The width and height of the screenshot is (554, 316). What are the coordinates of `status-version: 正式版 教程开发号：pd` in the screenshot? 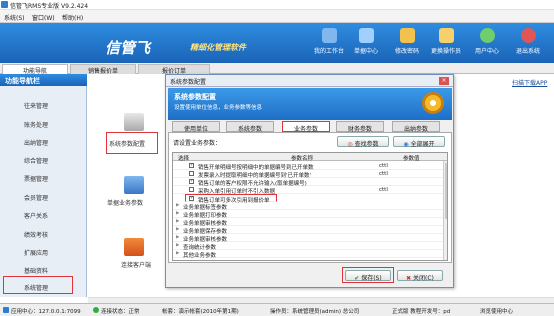 It's located at (421, 312).